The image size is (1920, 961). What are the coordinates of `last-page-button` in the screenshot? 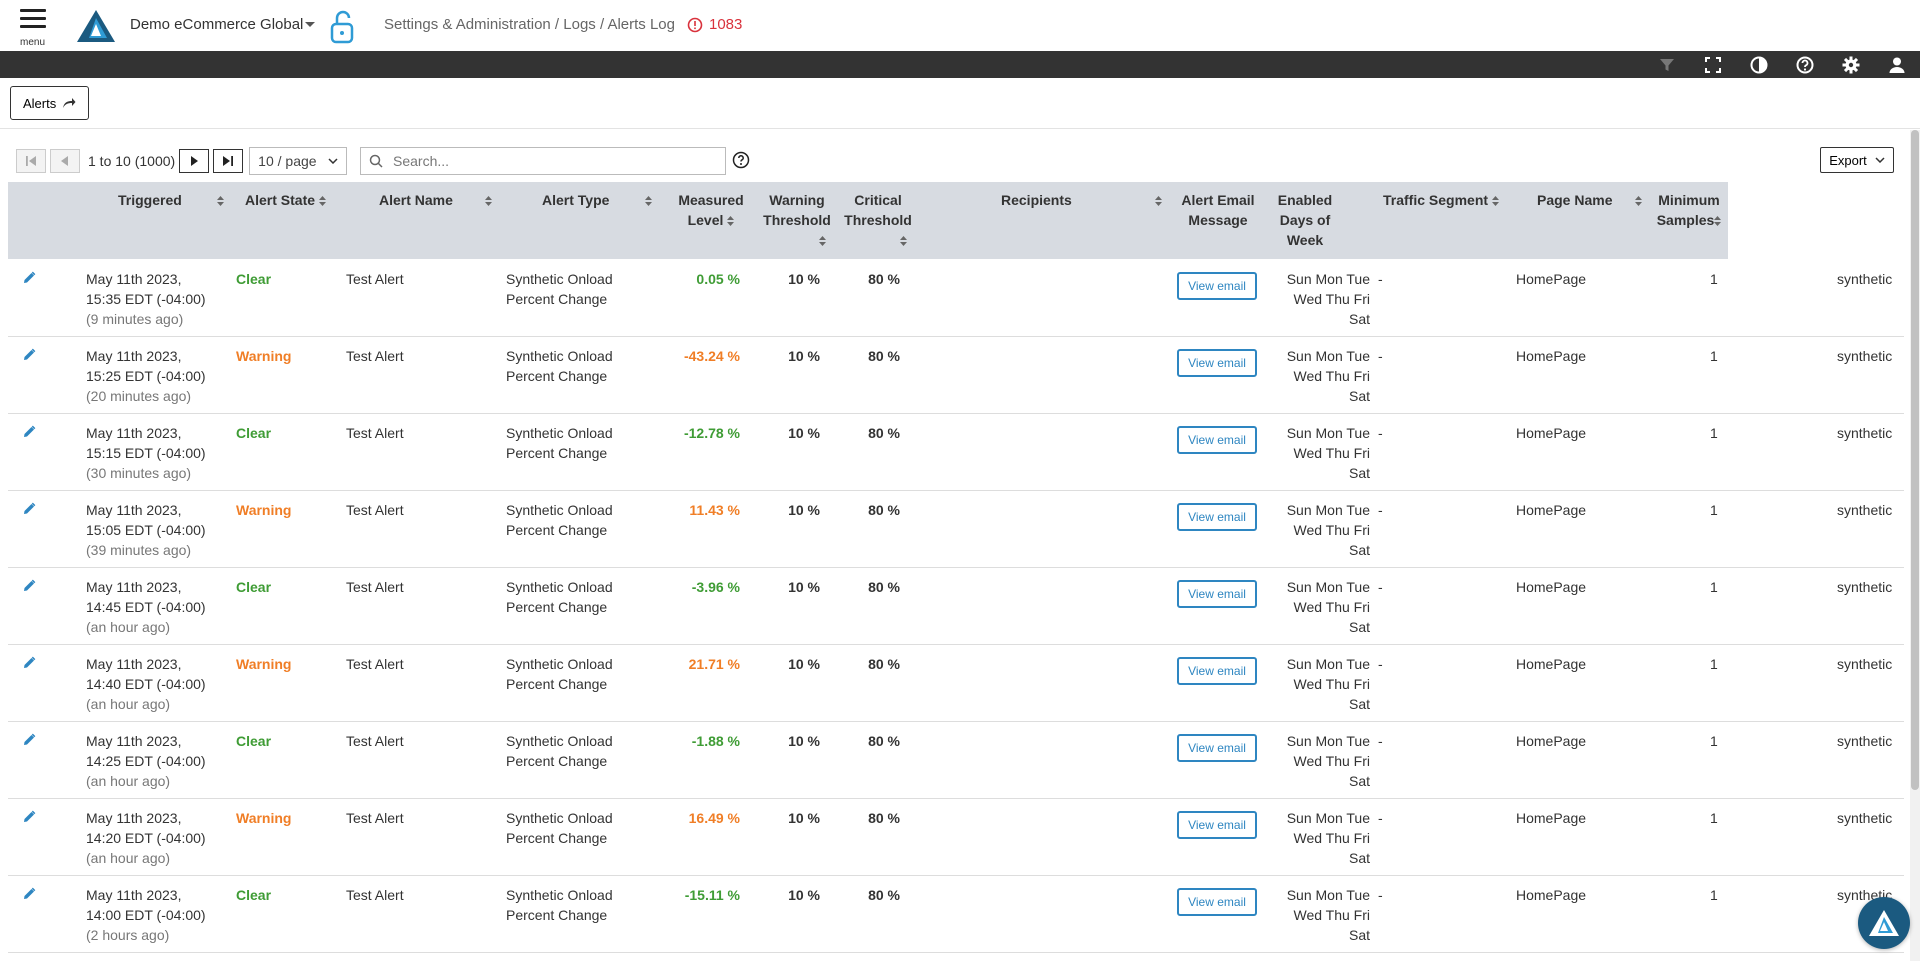 It's located at (228, 161).